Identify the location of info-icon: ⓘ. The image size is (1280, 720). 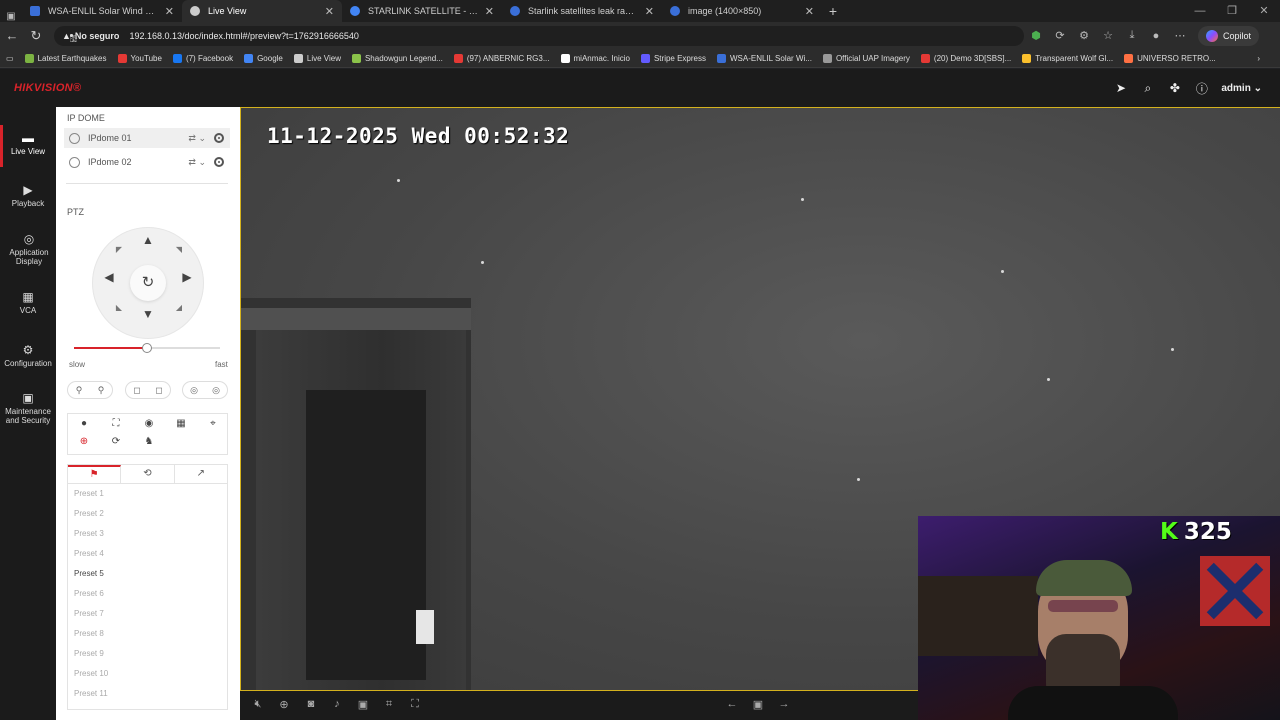
(1201, 88).